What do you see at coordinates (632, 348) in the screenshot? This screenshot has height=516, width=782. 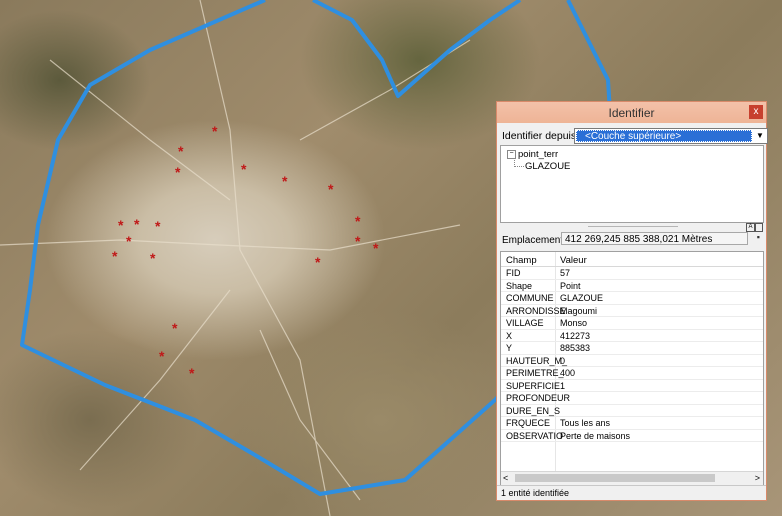 I see `table-row: Y 885383` at bounding box center [632, 348].